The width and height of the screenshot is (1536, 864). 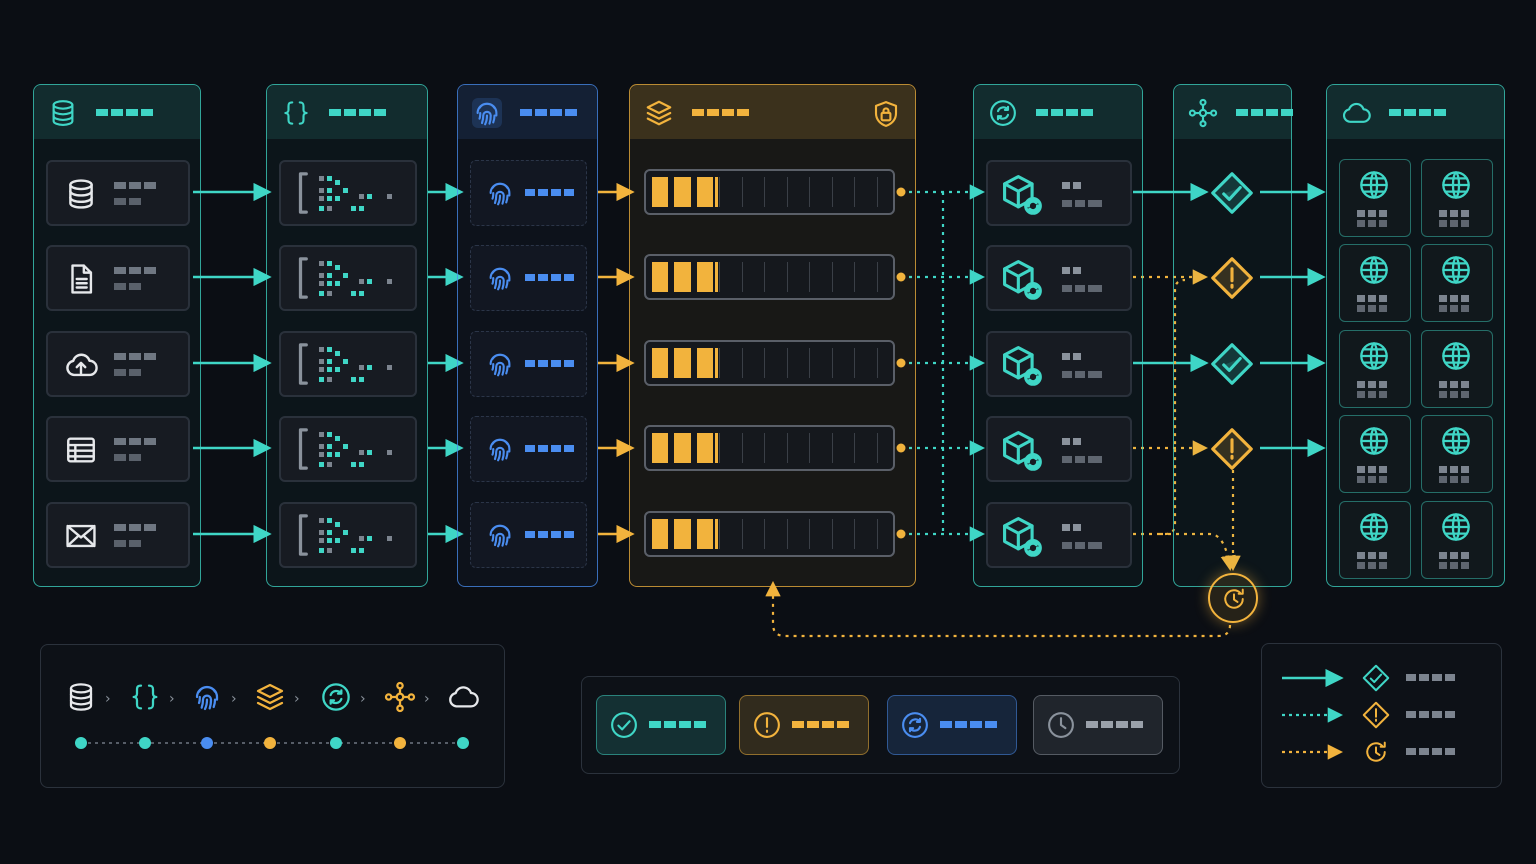 What do you see at coordinates (886, 114) in the screenshot?
I see `lock-shield-icon` at bounding box center [886, 114].